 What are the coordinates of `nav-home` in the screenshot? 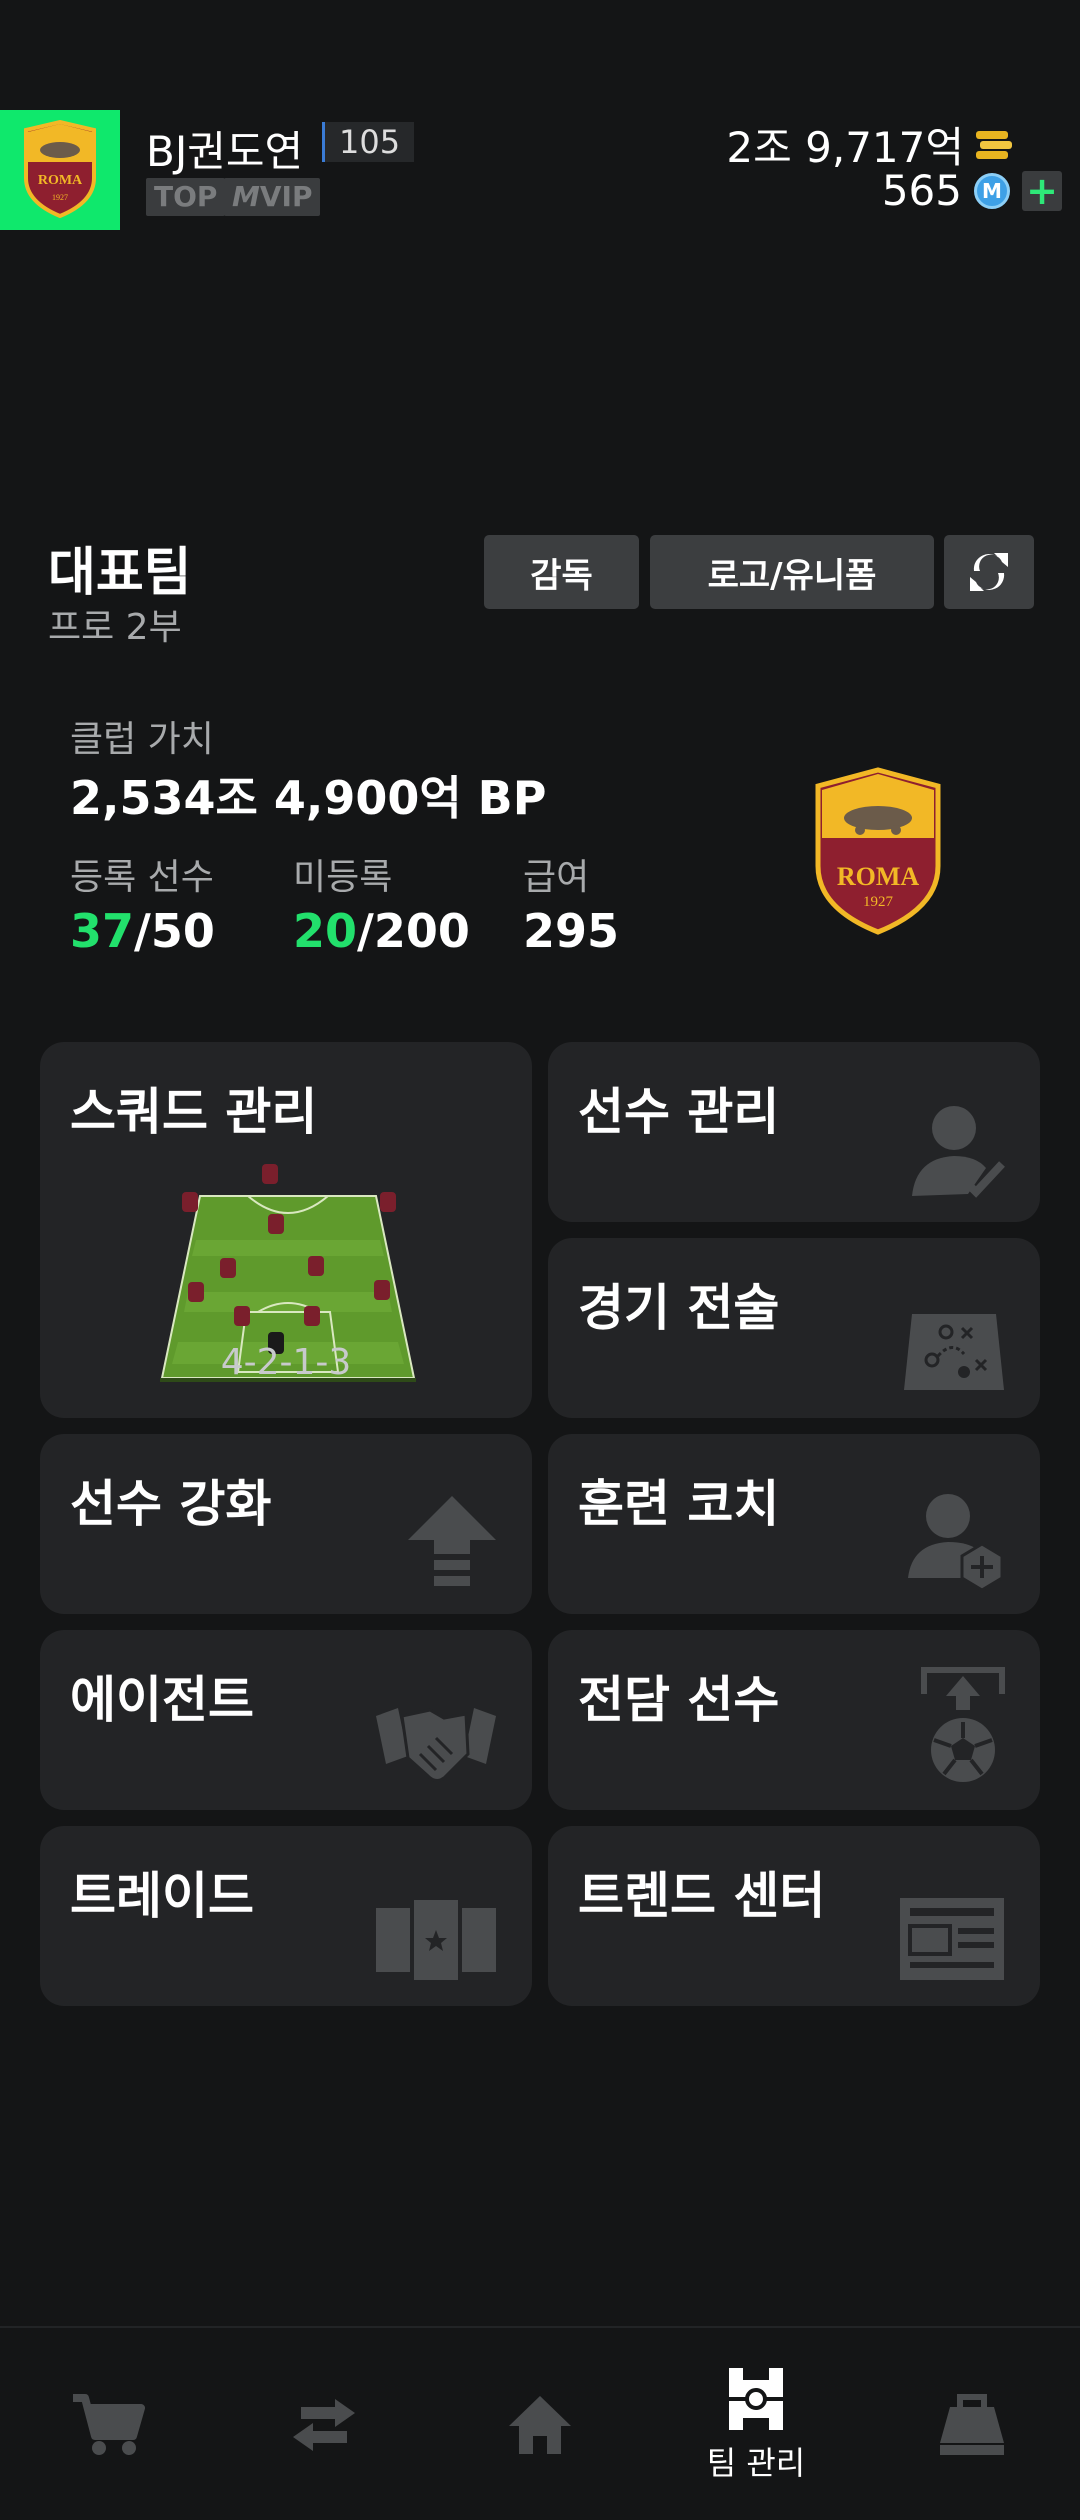 It's located at (540, 2424).